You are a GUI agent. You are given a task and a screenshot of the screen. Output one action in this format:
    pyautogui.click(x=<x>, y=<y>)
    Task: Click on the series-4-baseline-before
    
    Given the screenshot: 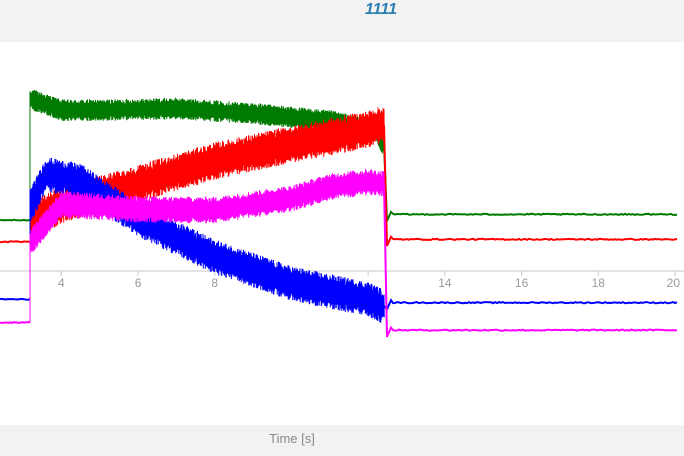 What is the action you would take?
    pyautogui.click(x=15, y=322)
    